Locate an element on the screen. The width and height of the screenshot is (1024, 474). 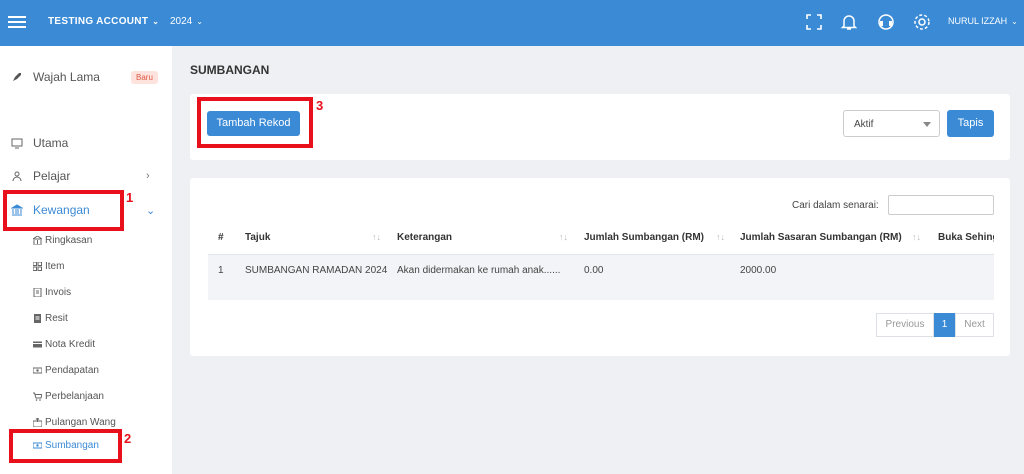
filter-button: Tapis is located at coordinates (970, 123).